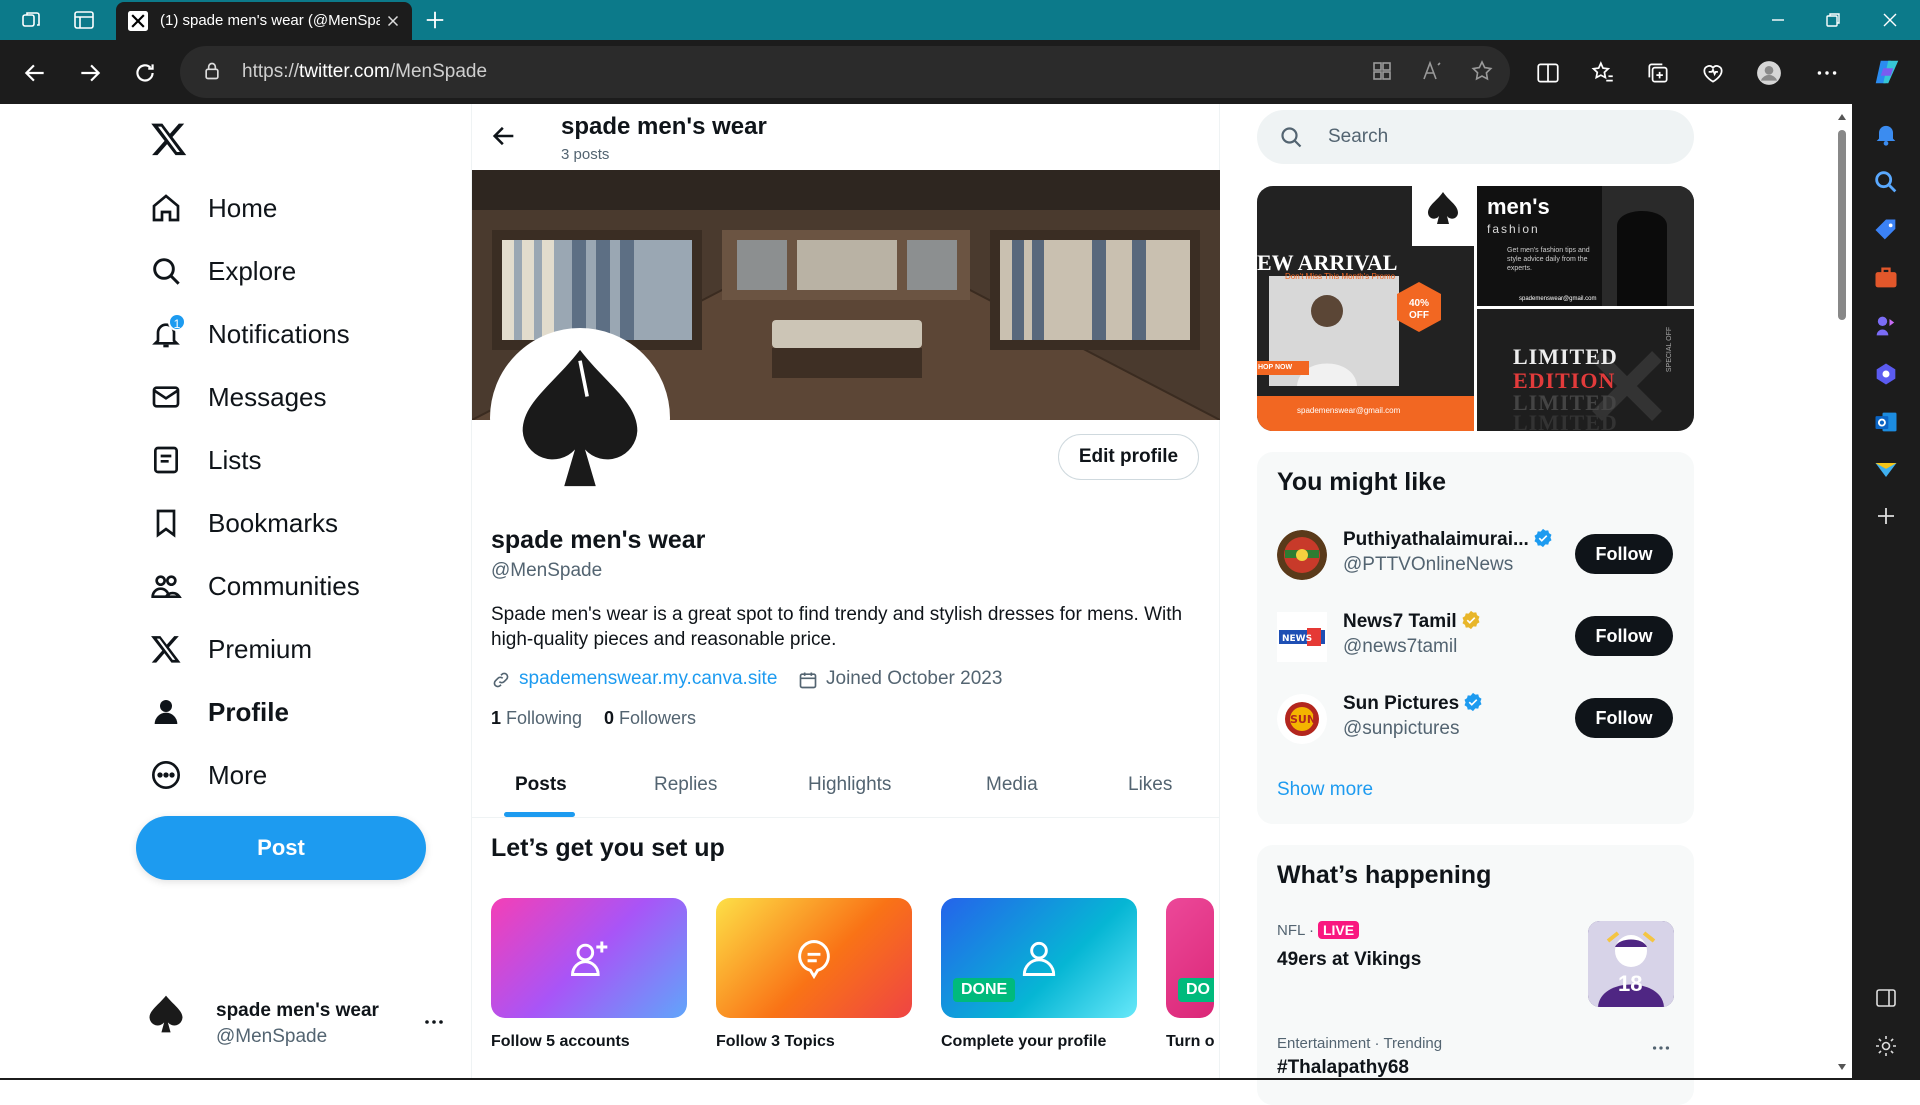  Describe the element at coordinates (536, 718) in the screenshot. I see `following-link: 1 Following` at that location.